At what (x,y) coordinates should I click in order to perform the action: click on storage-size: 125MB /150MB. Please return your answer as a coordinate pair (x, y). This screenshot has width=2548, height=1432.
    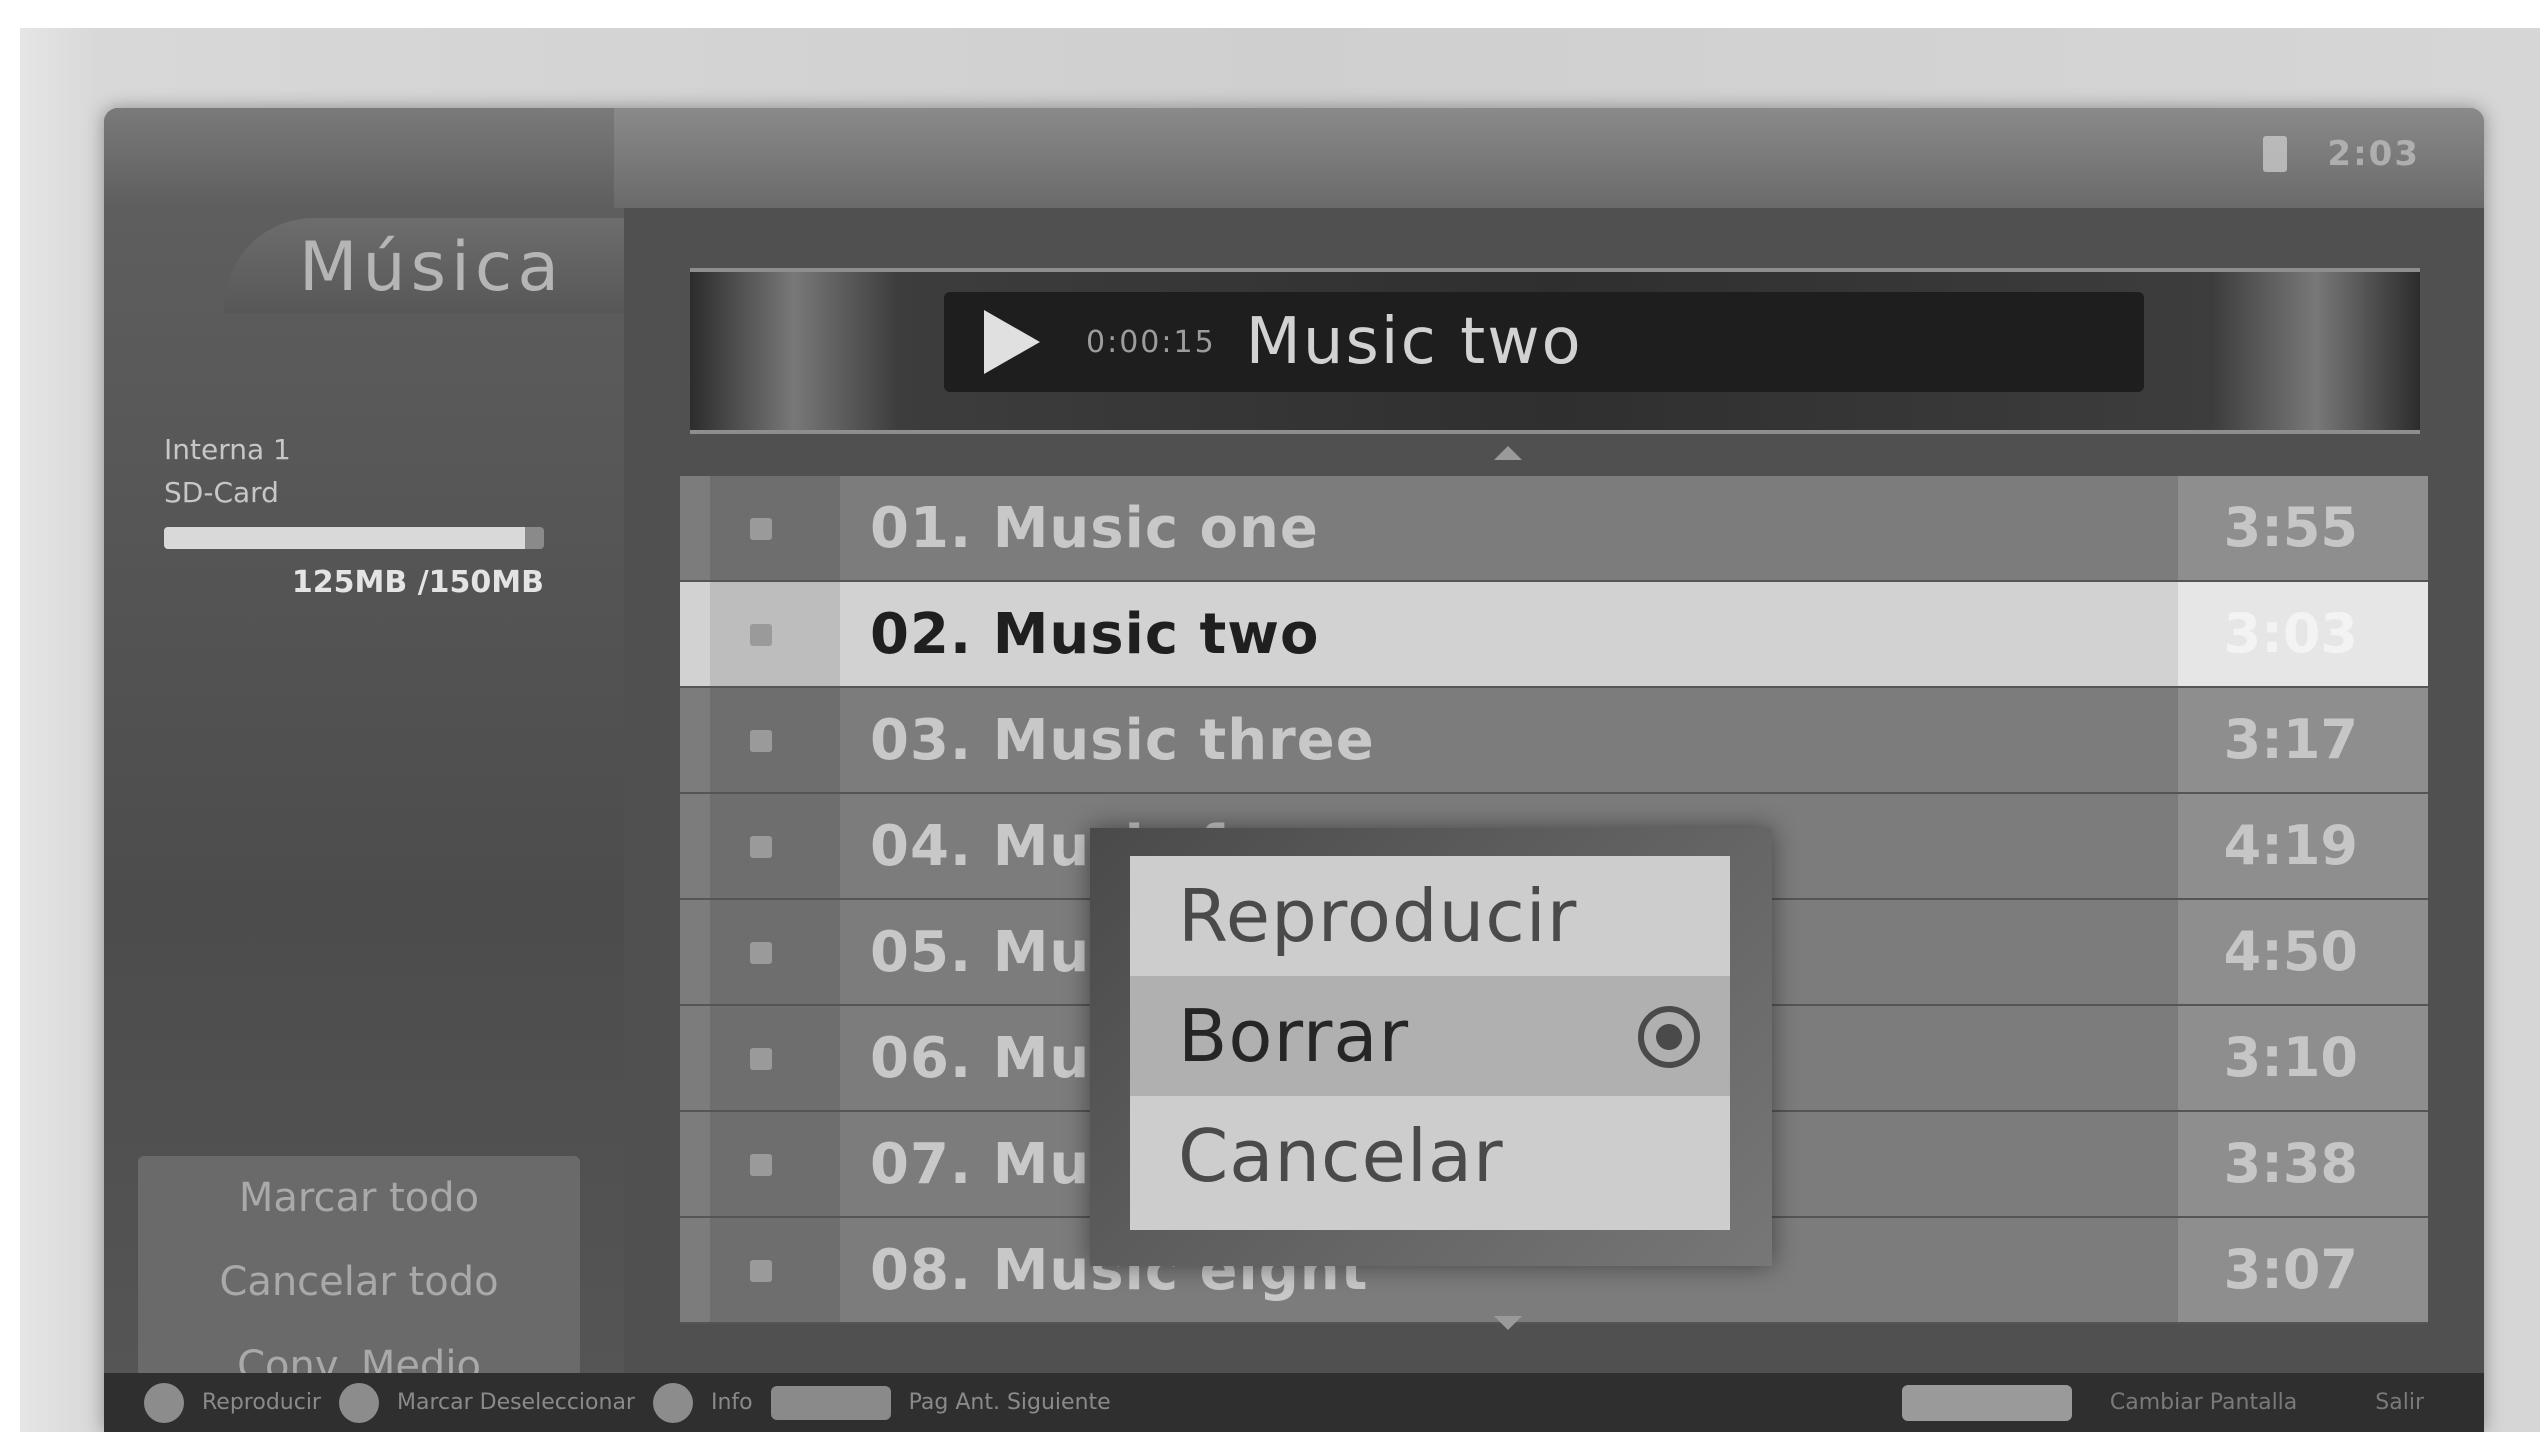
    Looking at the image, I should click on (417, 582).